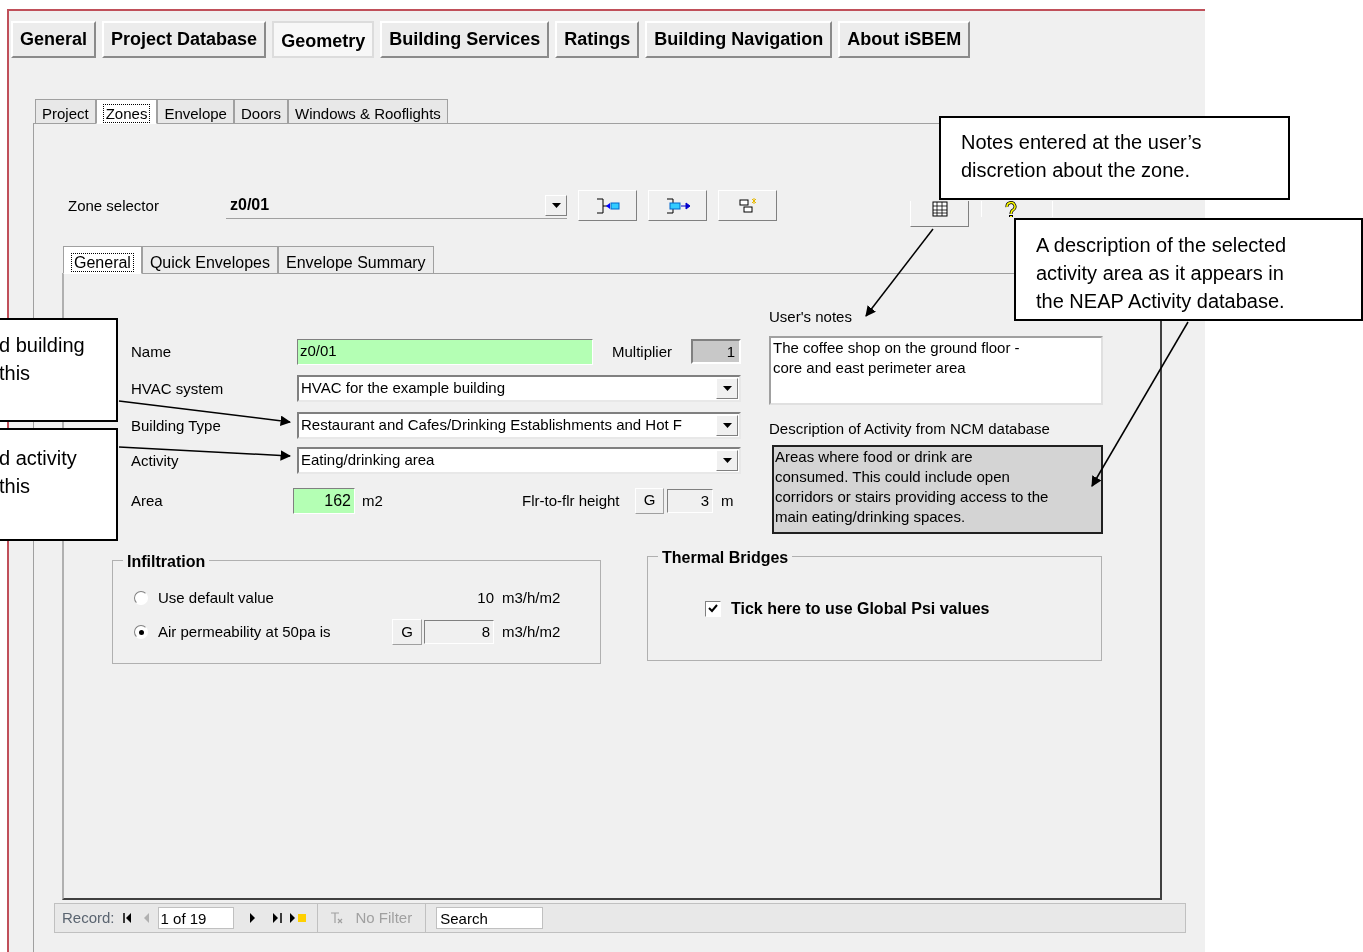 This screenshot has width=1363, height=952. Describe the element at coordinates (910, 428) in the screenshot. I see `description-label: Description of Activity from NCM database` at that location.